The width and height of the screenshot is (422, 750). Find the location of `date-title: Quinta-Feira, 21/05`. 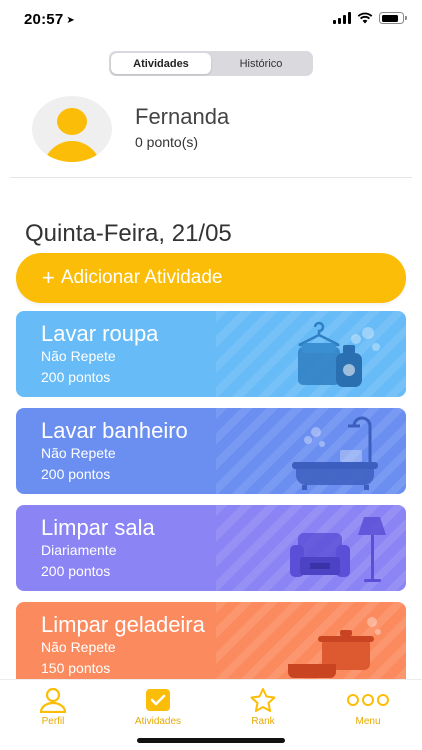

date-title: Quinta-Feira, 21/05 is located at coordinates (128, 233).